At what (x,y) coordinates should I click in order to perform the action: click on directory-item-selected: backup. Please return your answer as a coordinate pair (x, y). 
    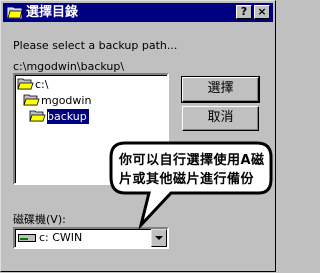
    Looking at the image, I should click on (59, 116).